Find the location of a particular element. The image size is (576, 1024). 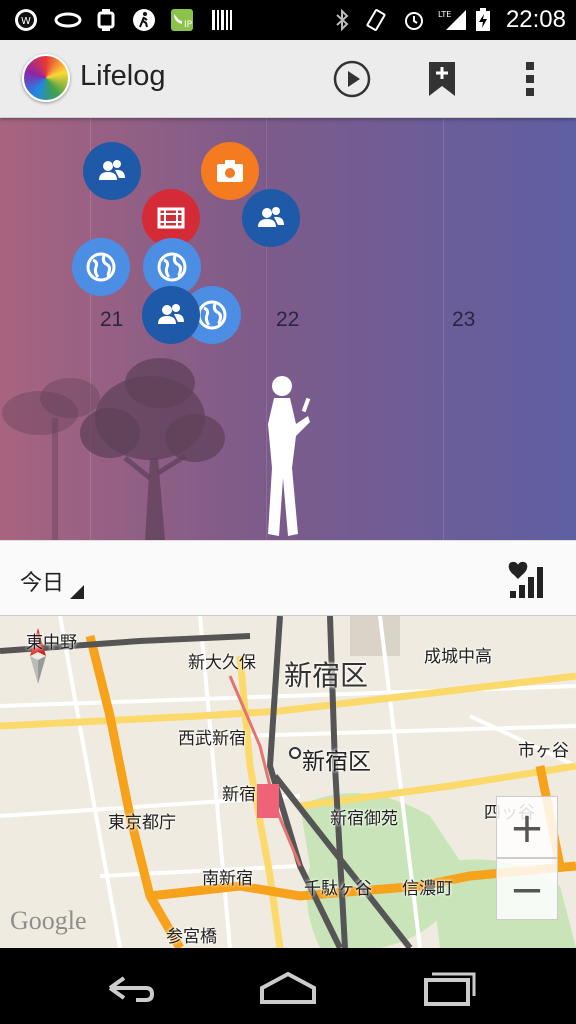

battery-charging-icon is located at coordinates (483, 19).